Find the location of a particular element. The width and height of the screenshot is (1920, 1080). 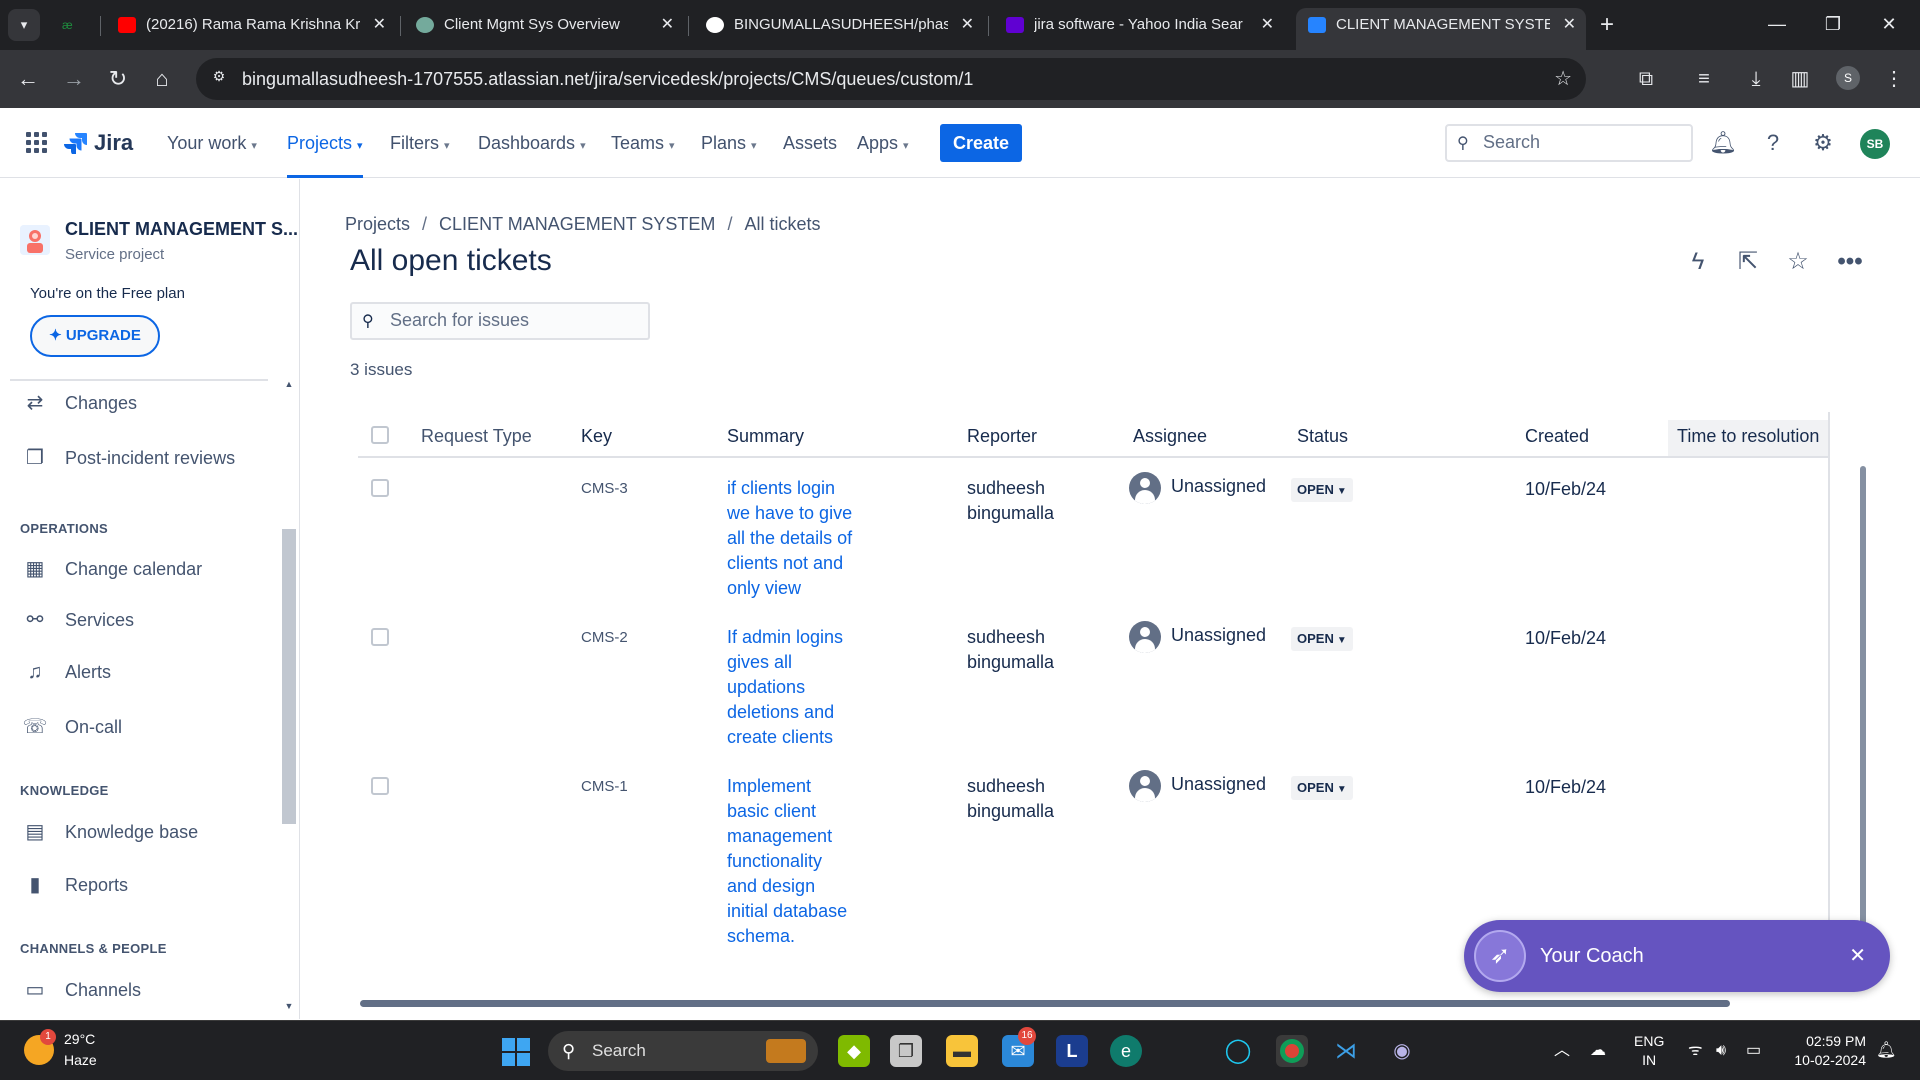

breadcrumb-project: CLIENT MANAGEMENT SYSTEM is located at coordinates (577, 224).